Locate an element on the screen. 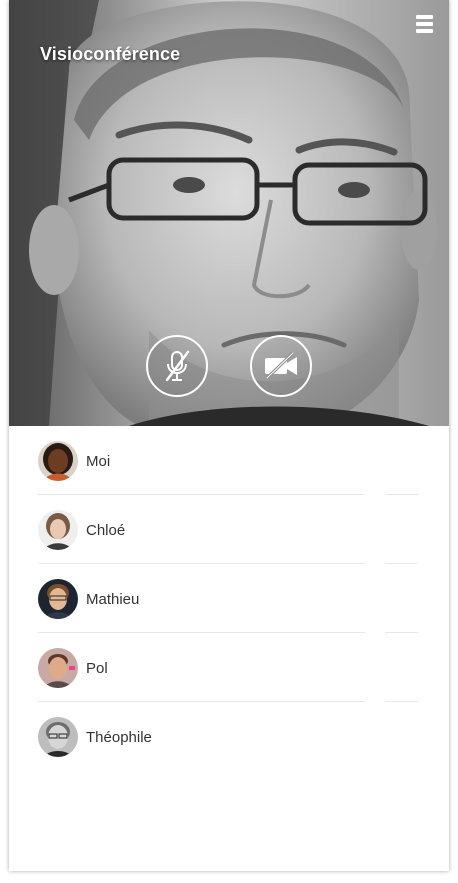 This screenshot has height=883, width=458. list-item: Chloé is located at coordinates (229, 529).